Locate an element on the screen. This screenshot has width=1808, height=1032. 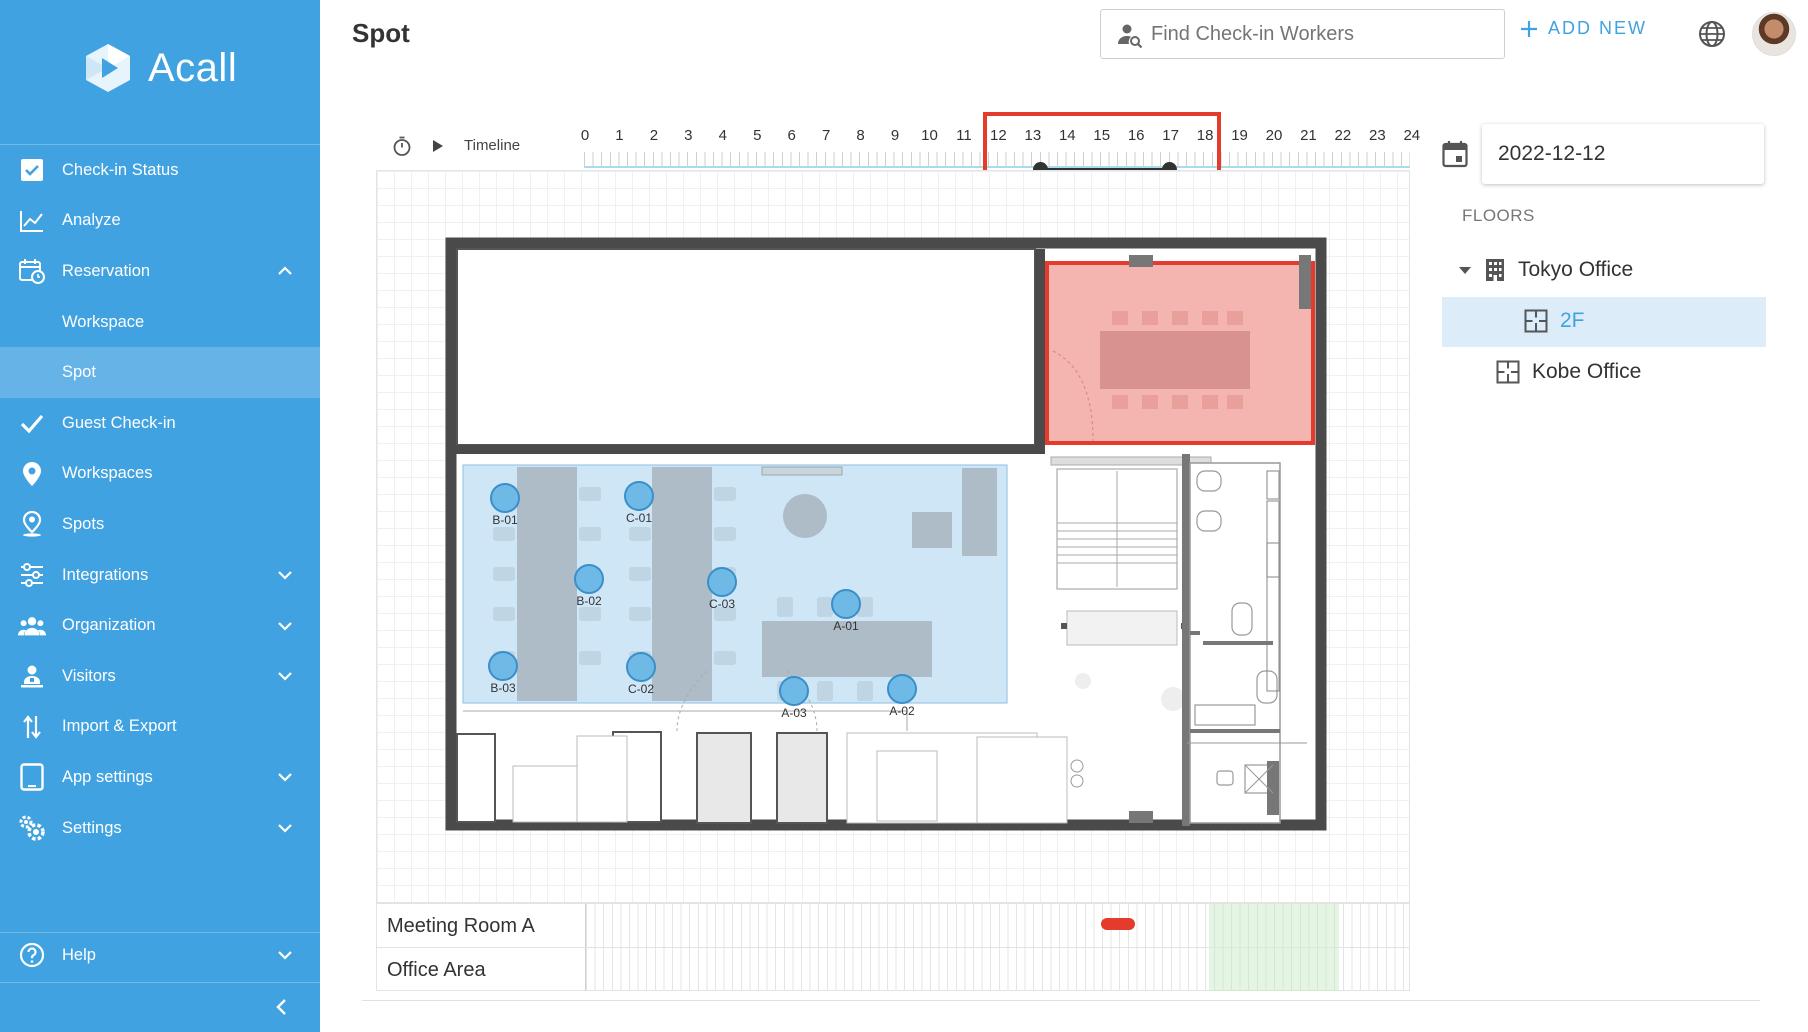
spot-label: C-03 is located at coordinates (722, 604).